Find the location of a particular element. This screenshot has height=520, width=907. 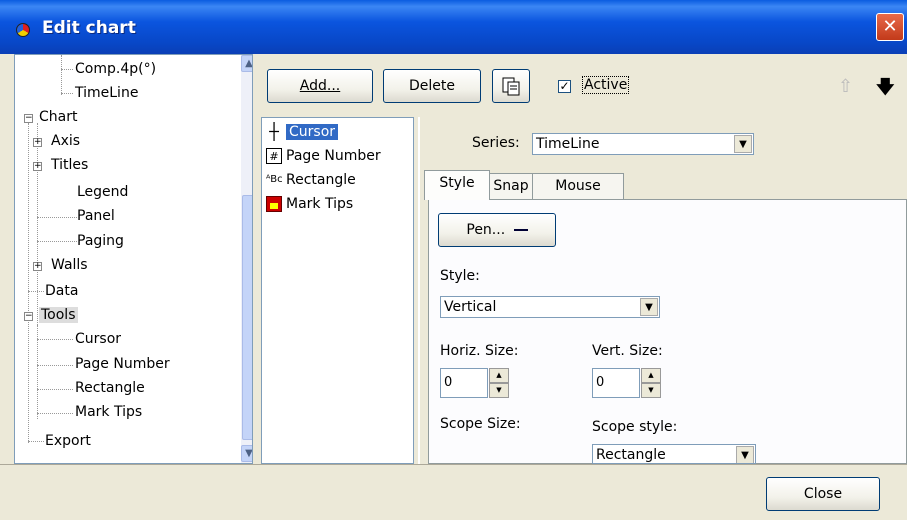

tree-item-axis: Axis is located at coordinates (65, 141).